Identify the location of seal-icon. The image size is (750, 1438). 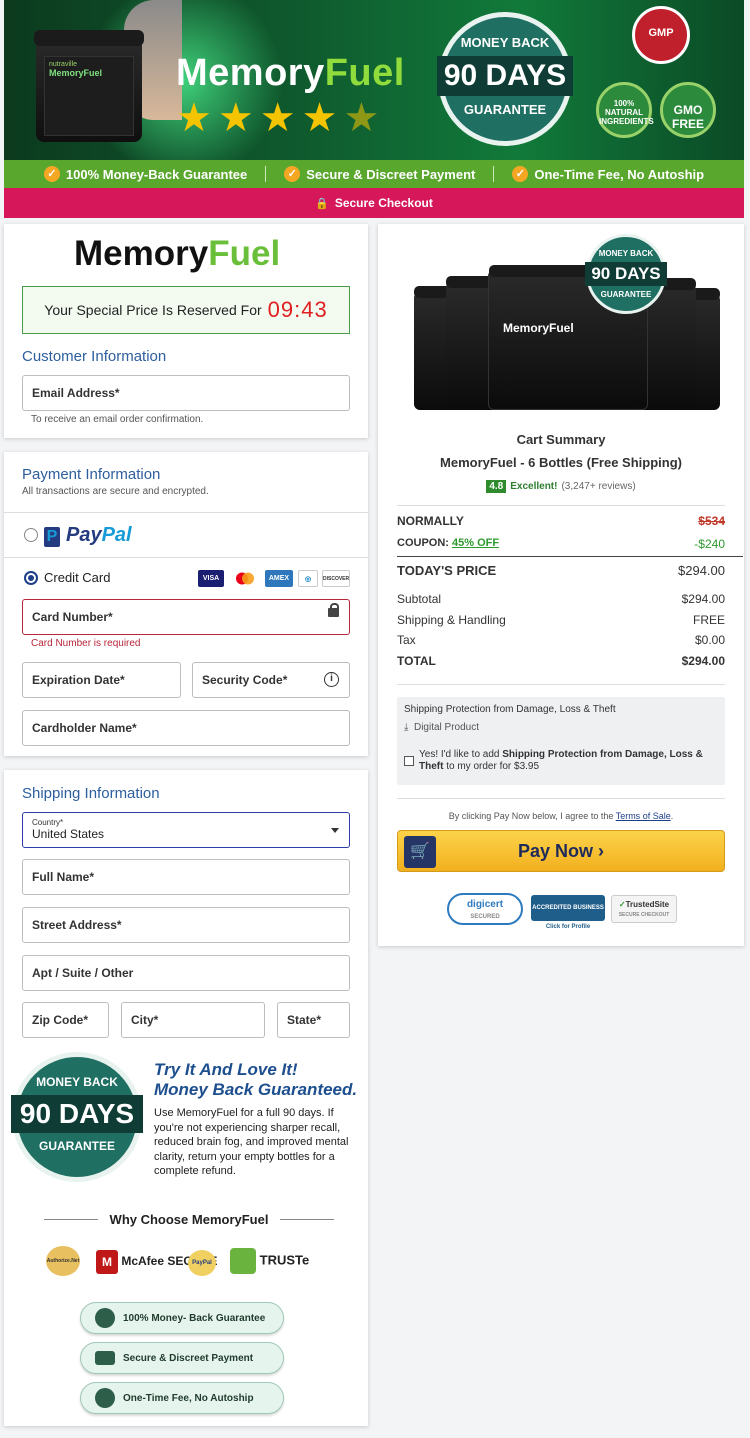
(105, 1318).